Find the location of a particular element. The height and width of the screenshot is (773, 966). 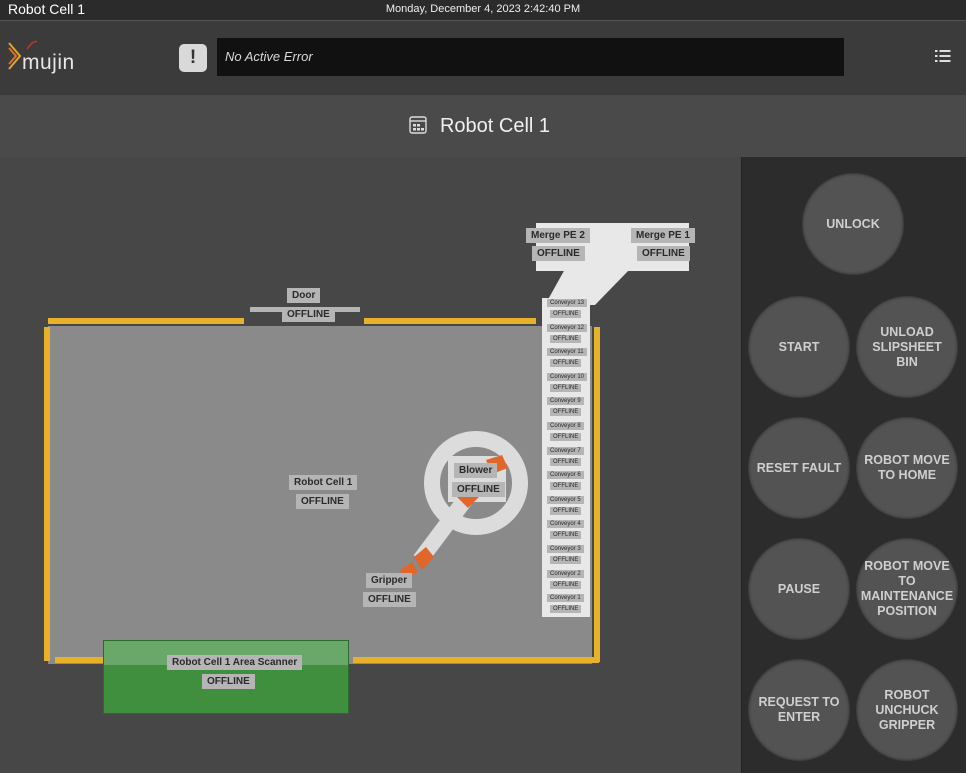

fence-right is located at coordinates (597, 494).